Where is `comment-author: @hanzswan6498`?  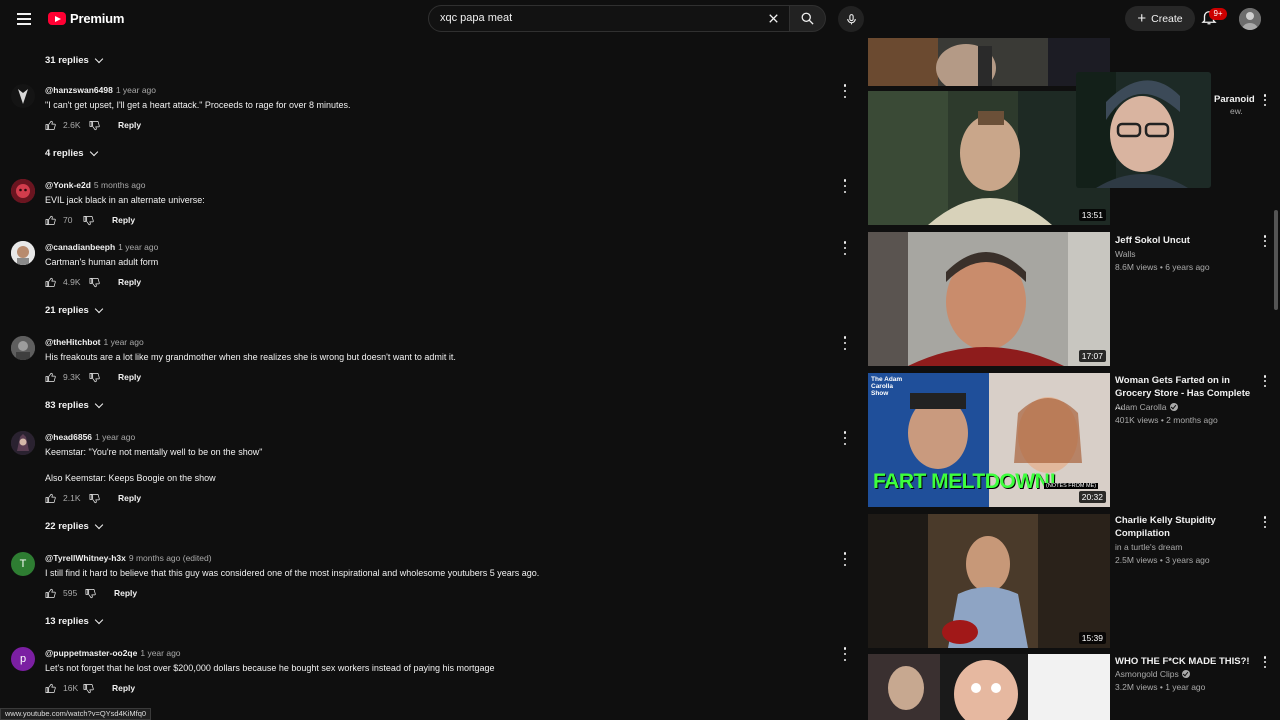 comment-author: @hanzswan6498 is located at coordinates (79, 90).